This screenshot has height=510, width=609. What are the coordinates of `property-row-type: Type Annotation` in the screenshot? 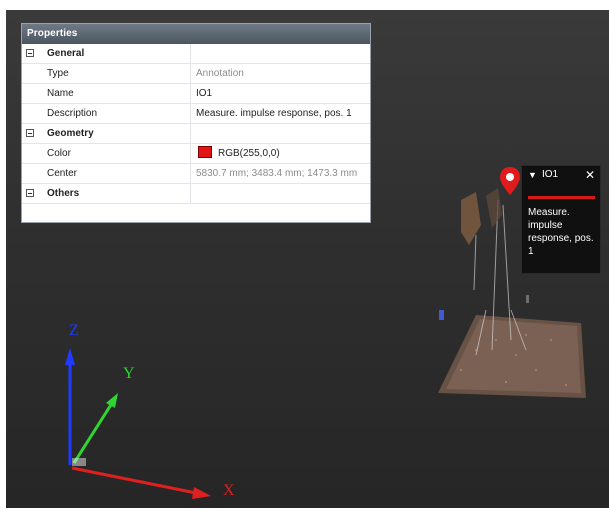 It's located at (196, 74).